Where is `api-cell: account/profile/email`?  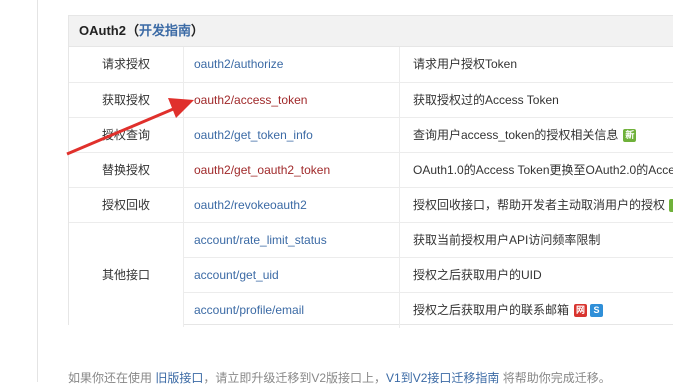
api-cell: account/profile/email is located at coordinates (292, 310).